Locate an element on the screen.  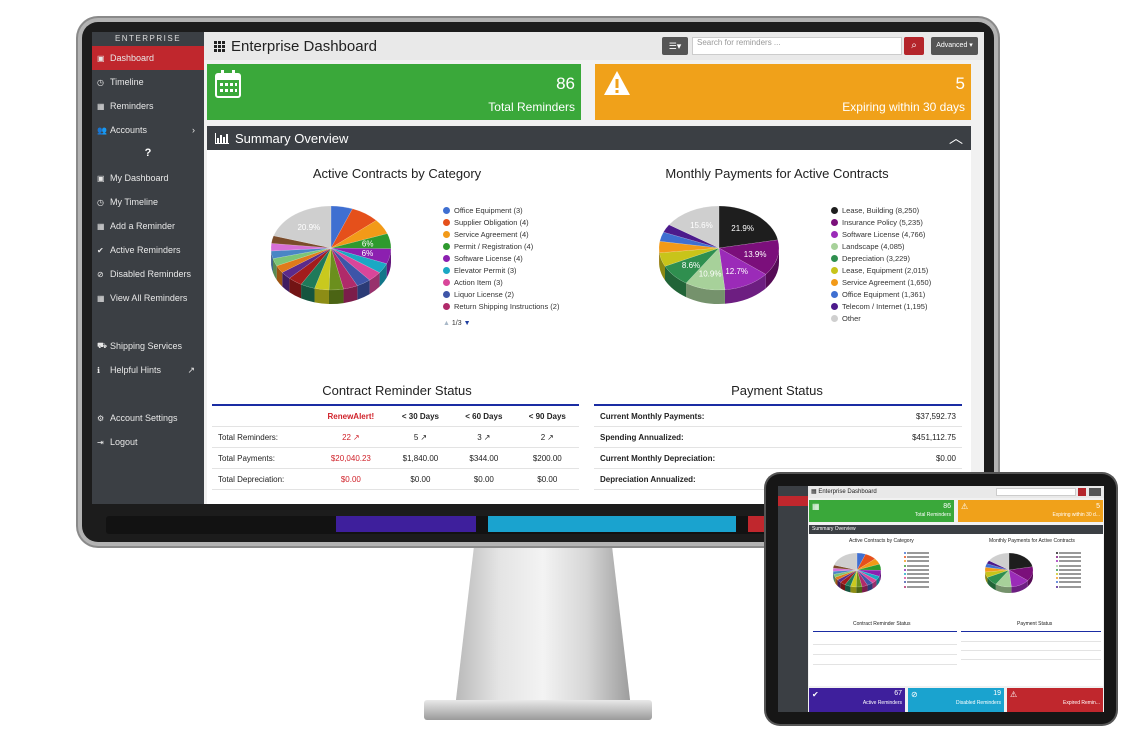
grid-icon is located at coordinates (219, 46).